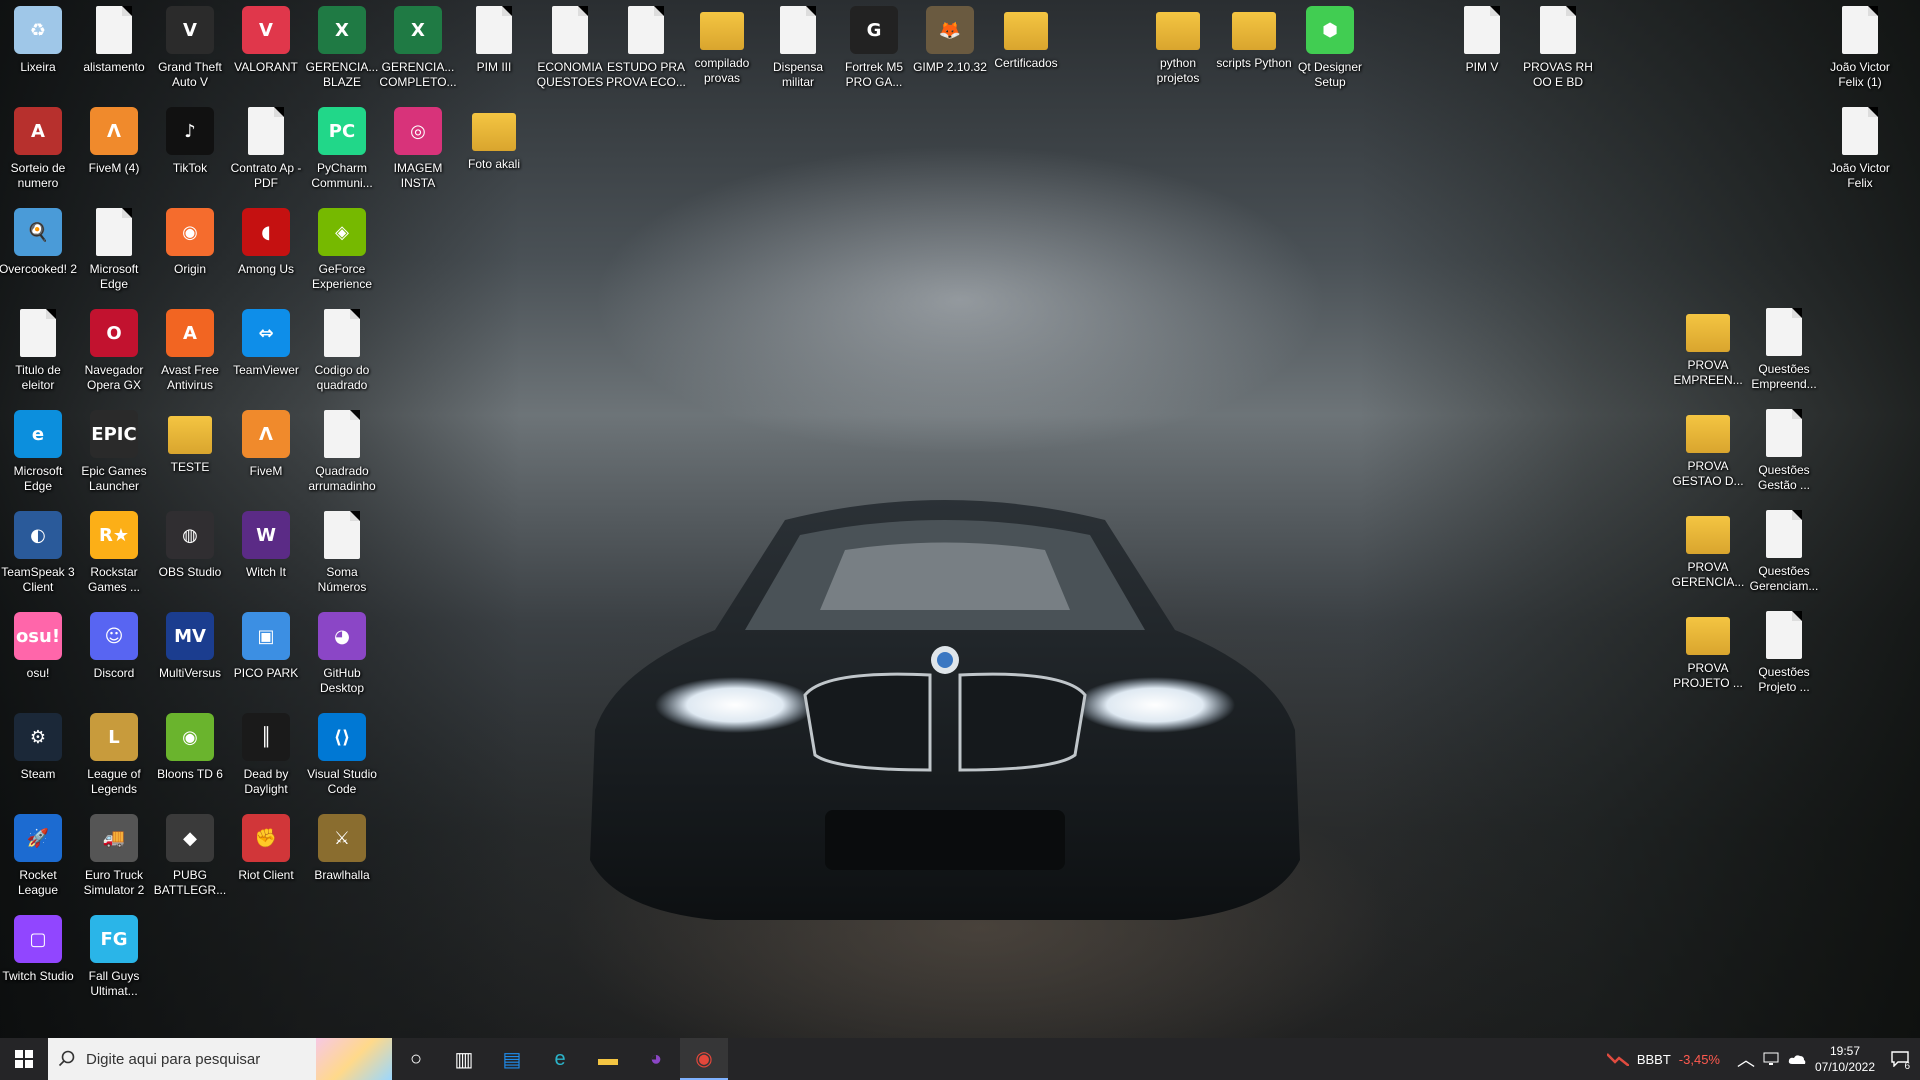 The width and height of the screenshot is (1920, 1080). Describe the element at coordinates (342, 355) in the screenshot. I see `desktop-icon: Codigo do quadrado` at that location.